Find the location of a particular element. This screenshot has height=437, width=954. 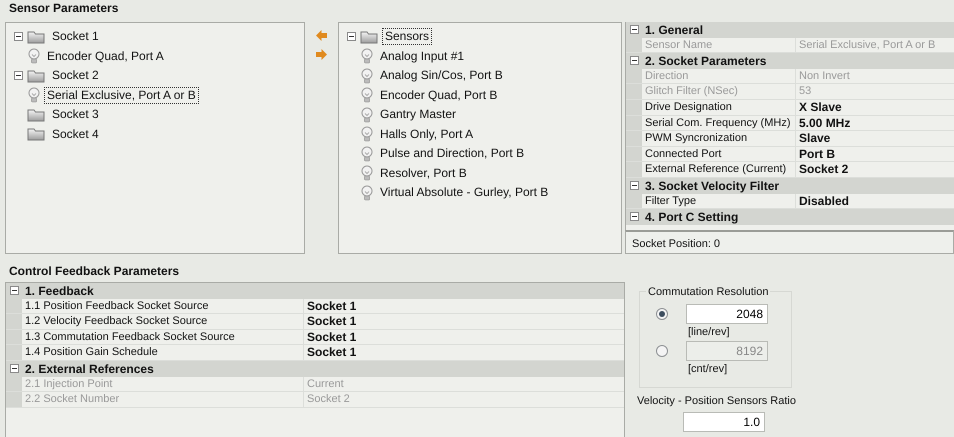

property-value: Disabled is located at coordinates (875, 201).